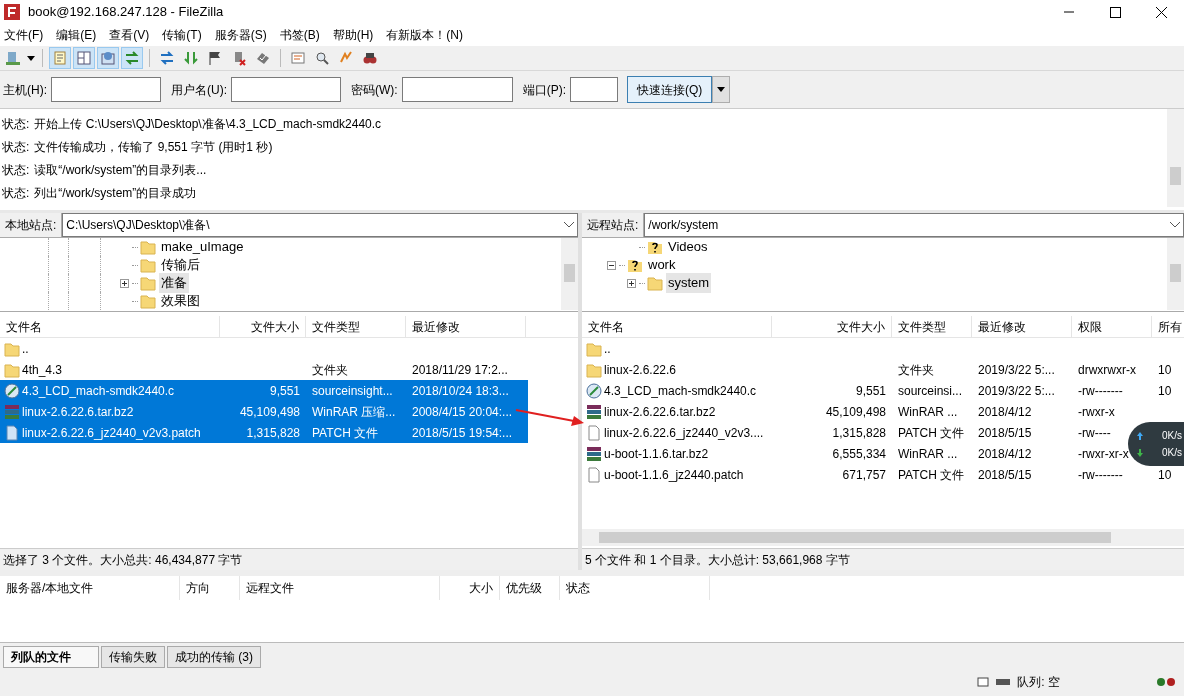 The height and width of the screenshot is (696, 1184). What do you see at coordinates (12, 12) in the screenshot?
I see `app-logo-icon` at bounding box center [12, 12].